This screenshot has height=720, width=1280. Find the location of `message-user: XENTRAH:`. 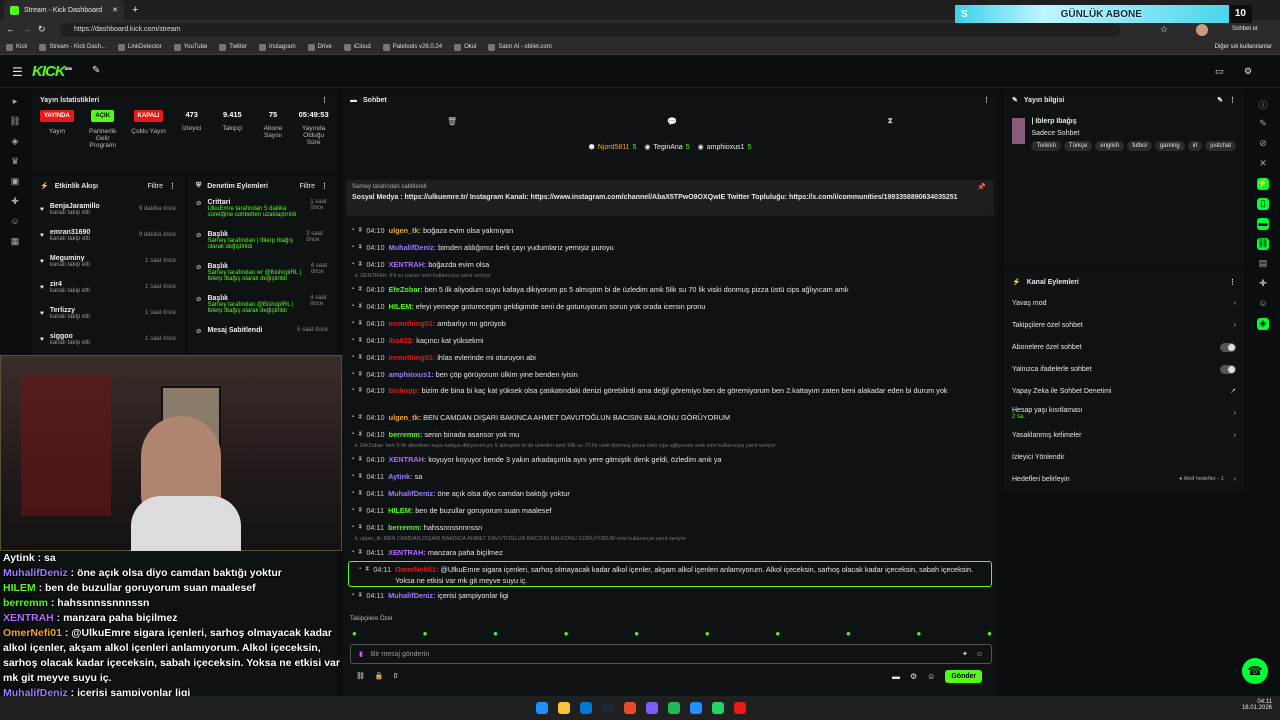

message-user: XENTRAH: is located at coordinates (409, 264).